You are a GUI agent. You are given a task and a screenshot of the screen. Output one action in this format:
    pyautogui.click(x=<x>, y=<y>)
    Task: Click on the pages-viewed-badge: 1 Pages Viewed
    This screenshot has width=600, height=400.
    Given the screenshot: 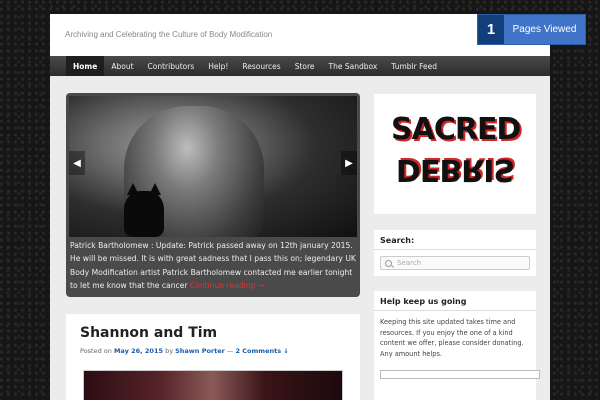 What is the action you would take?
    pyautogui.click(x=531, y=29)
    